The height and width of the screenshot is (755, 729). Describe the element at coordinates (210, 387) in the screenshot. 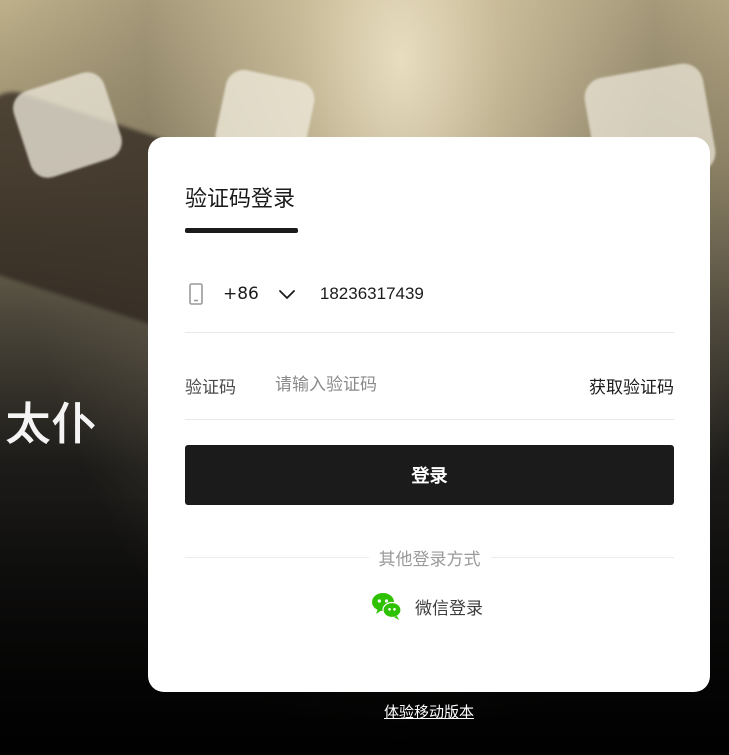

I see `code-label: 验证码` at that location.